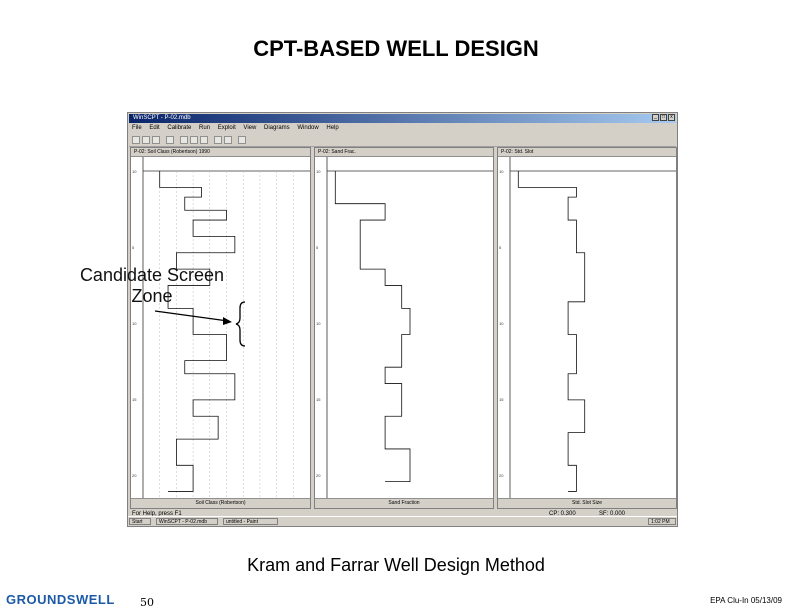 This screenshot has height=612, width=792. I want to click on panel-sand-fraction: P-02: Sand Frac. 10 5 10 15 20 Sand Fraction, so click(404, 328).